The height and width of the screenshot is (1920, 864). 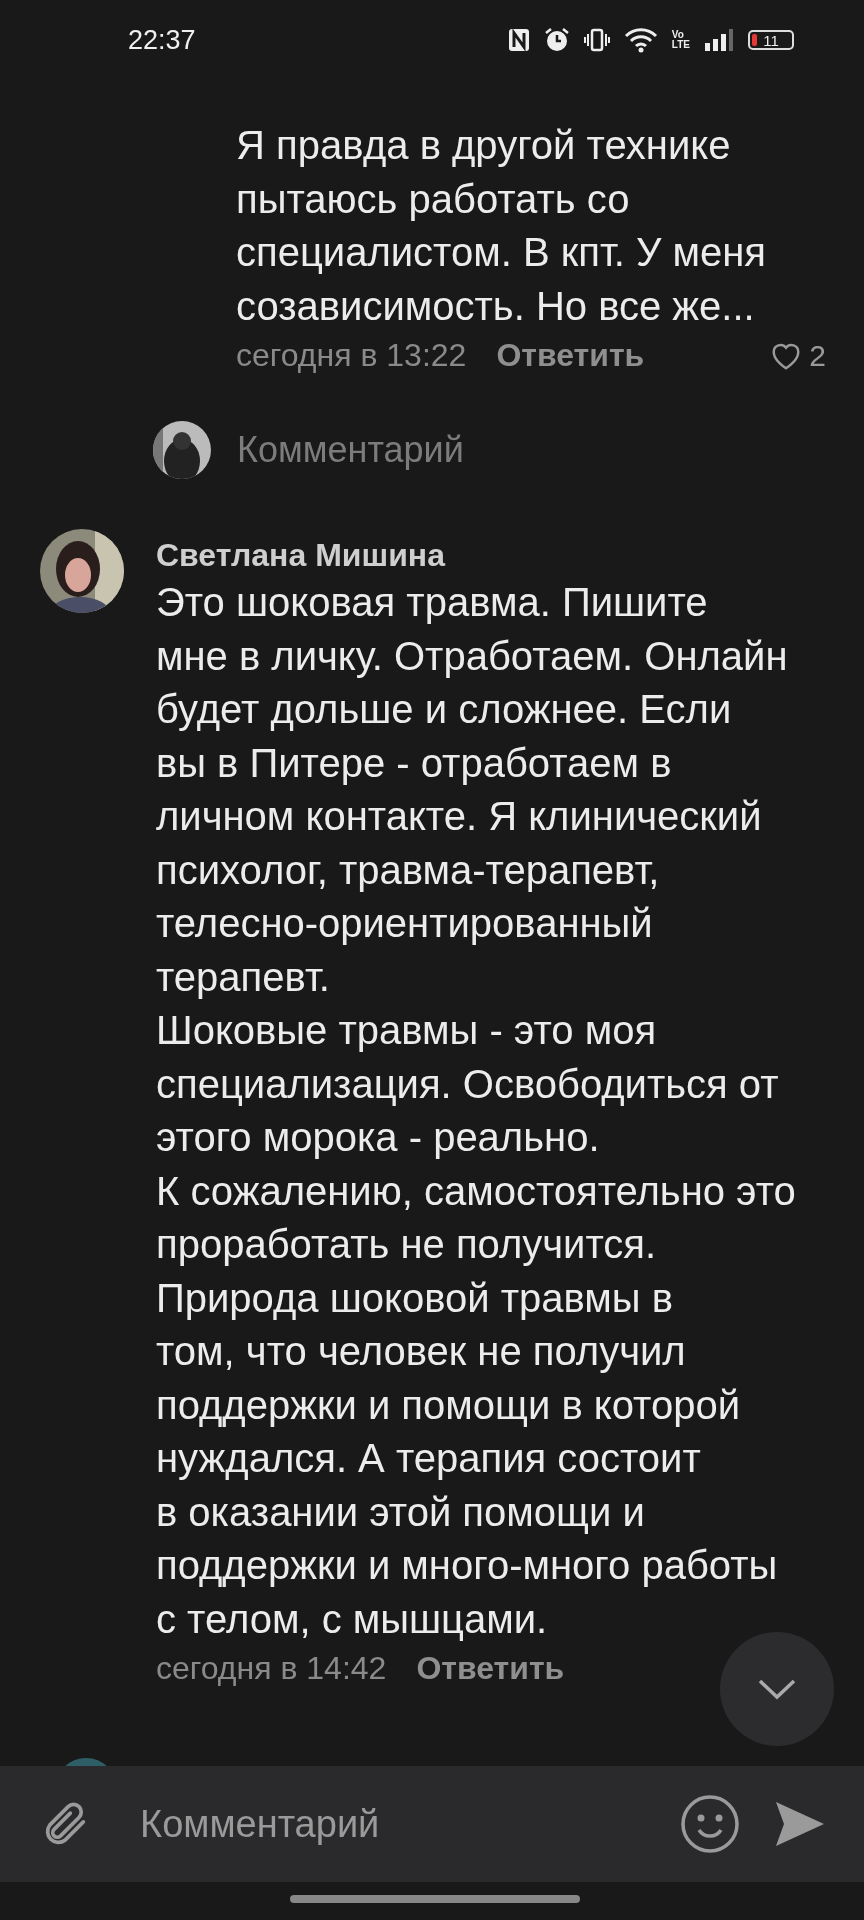 What do you see at coordinates (518, 40) in the screenshot?
I see `nfc-icon` at bounding box center [518, 40].